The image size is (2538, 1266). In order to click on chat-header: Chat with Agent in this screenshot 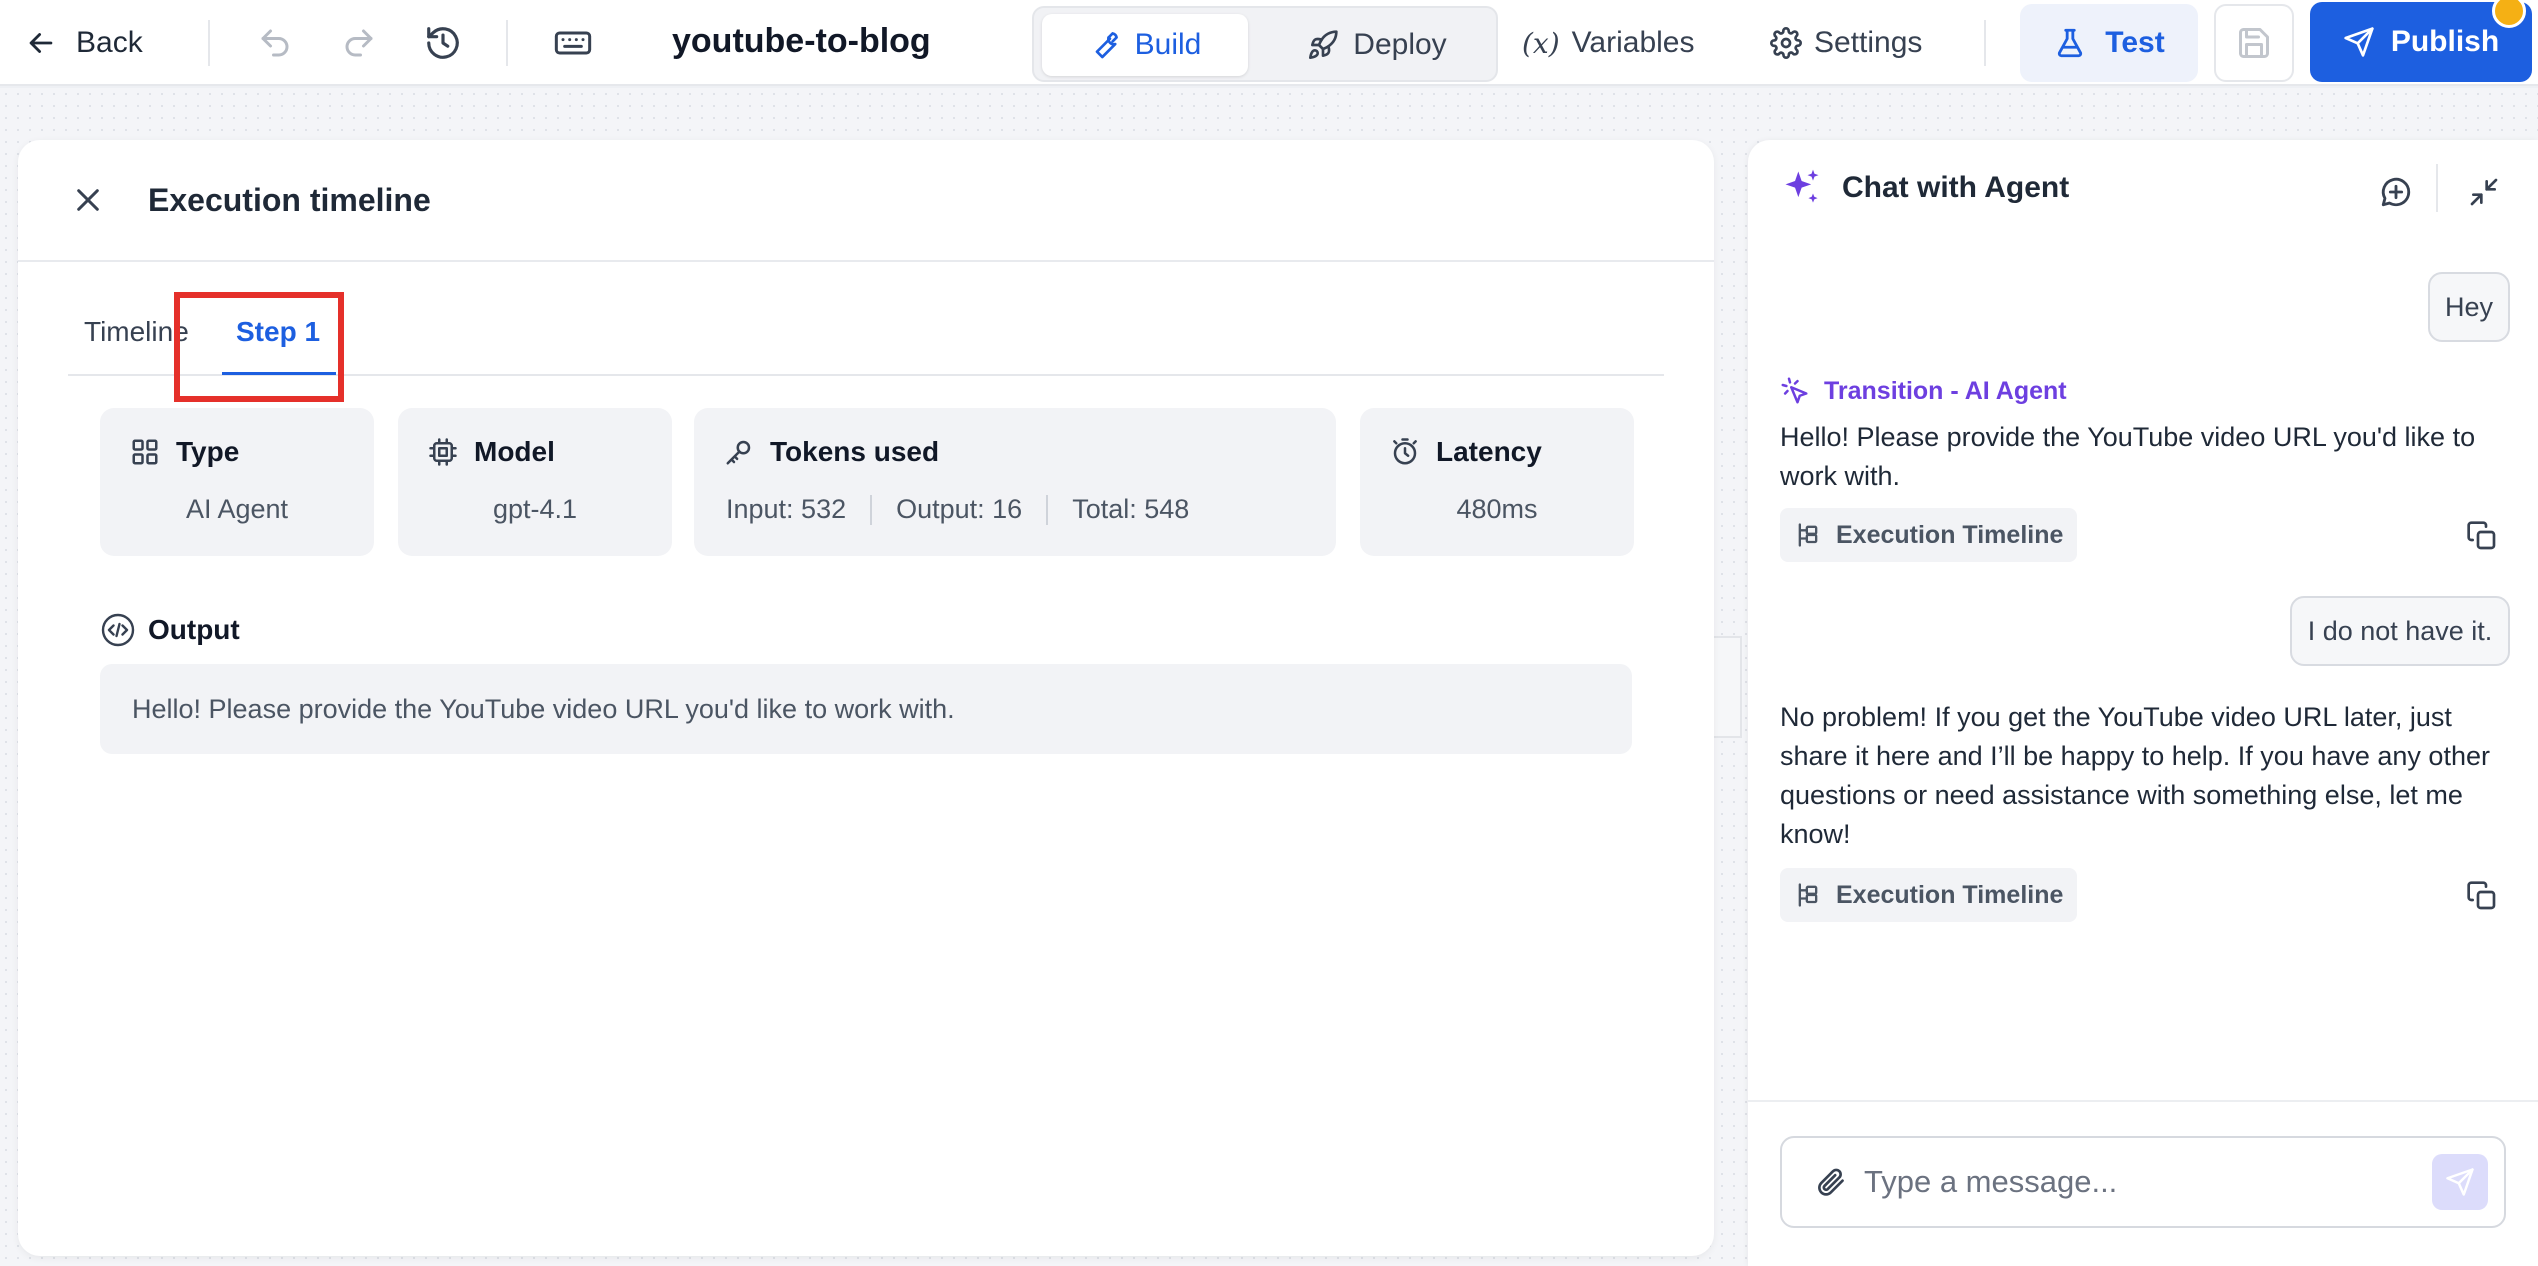, I will do `click(1924, 188)`.